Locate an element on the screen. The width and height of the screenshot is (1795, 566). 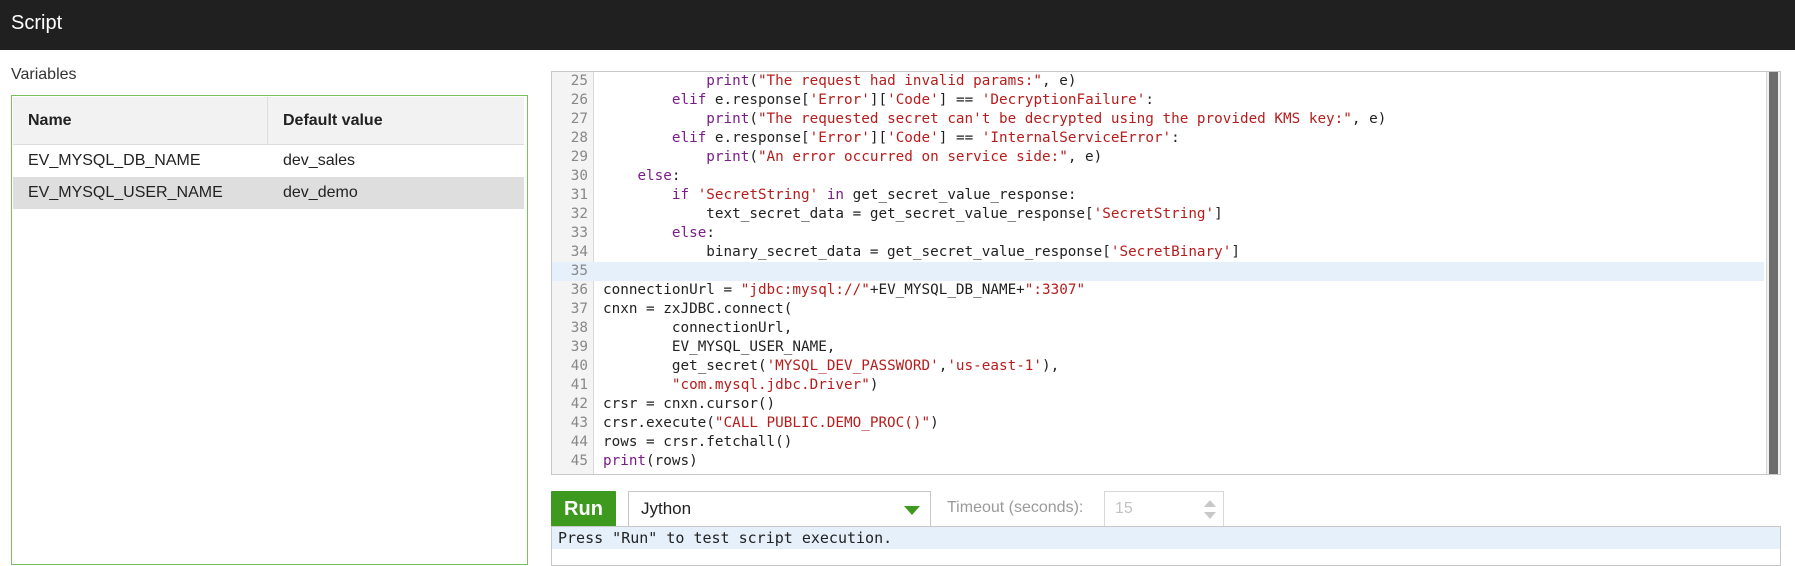
spin-up-icon is located at coordinates (1210, 503).